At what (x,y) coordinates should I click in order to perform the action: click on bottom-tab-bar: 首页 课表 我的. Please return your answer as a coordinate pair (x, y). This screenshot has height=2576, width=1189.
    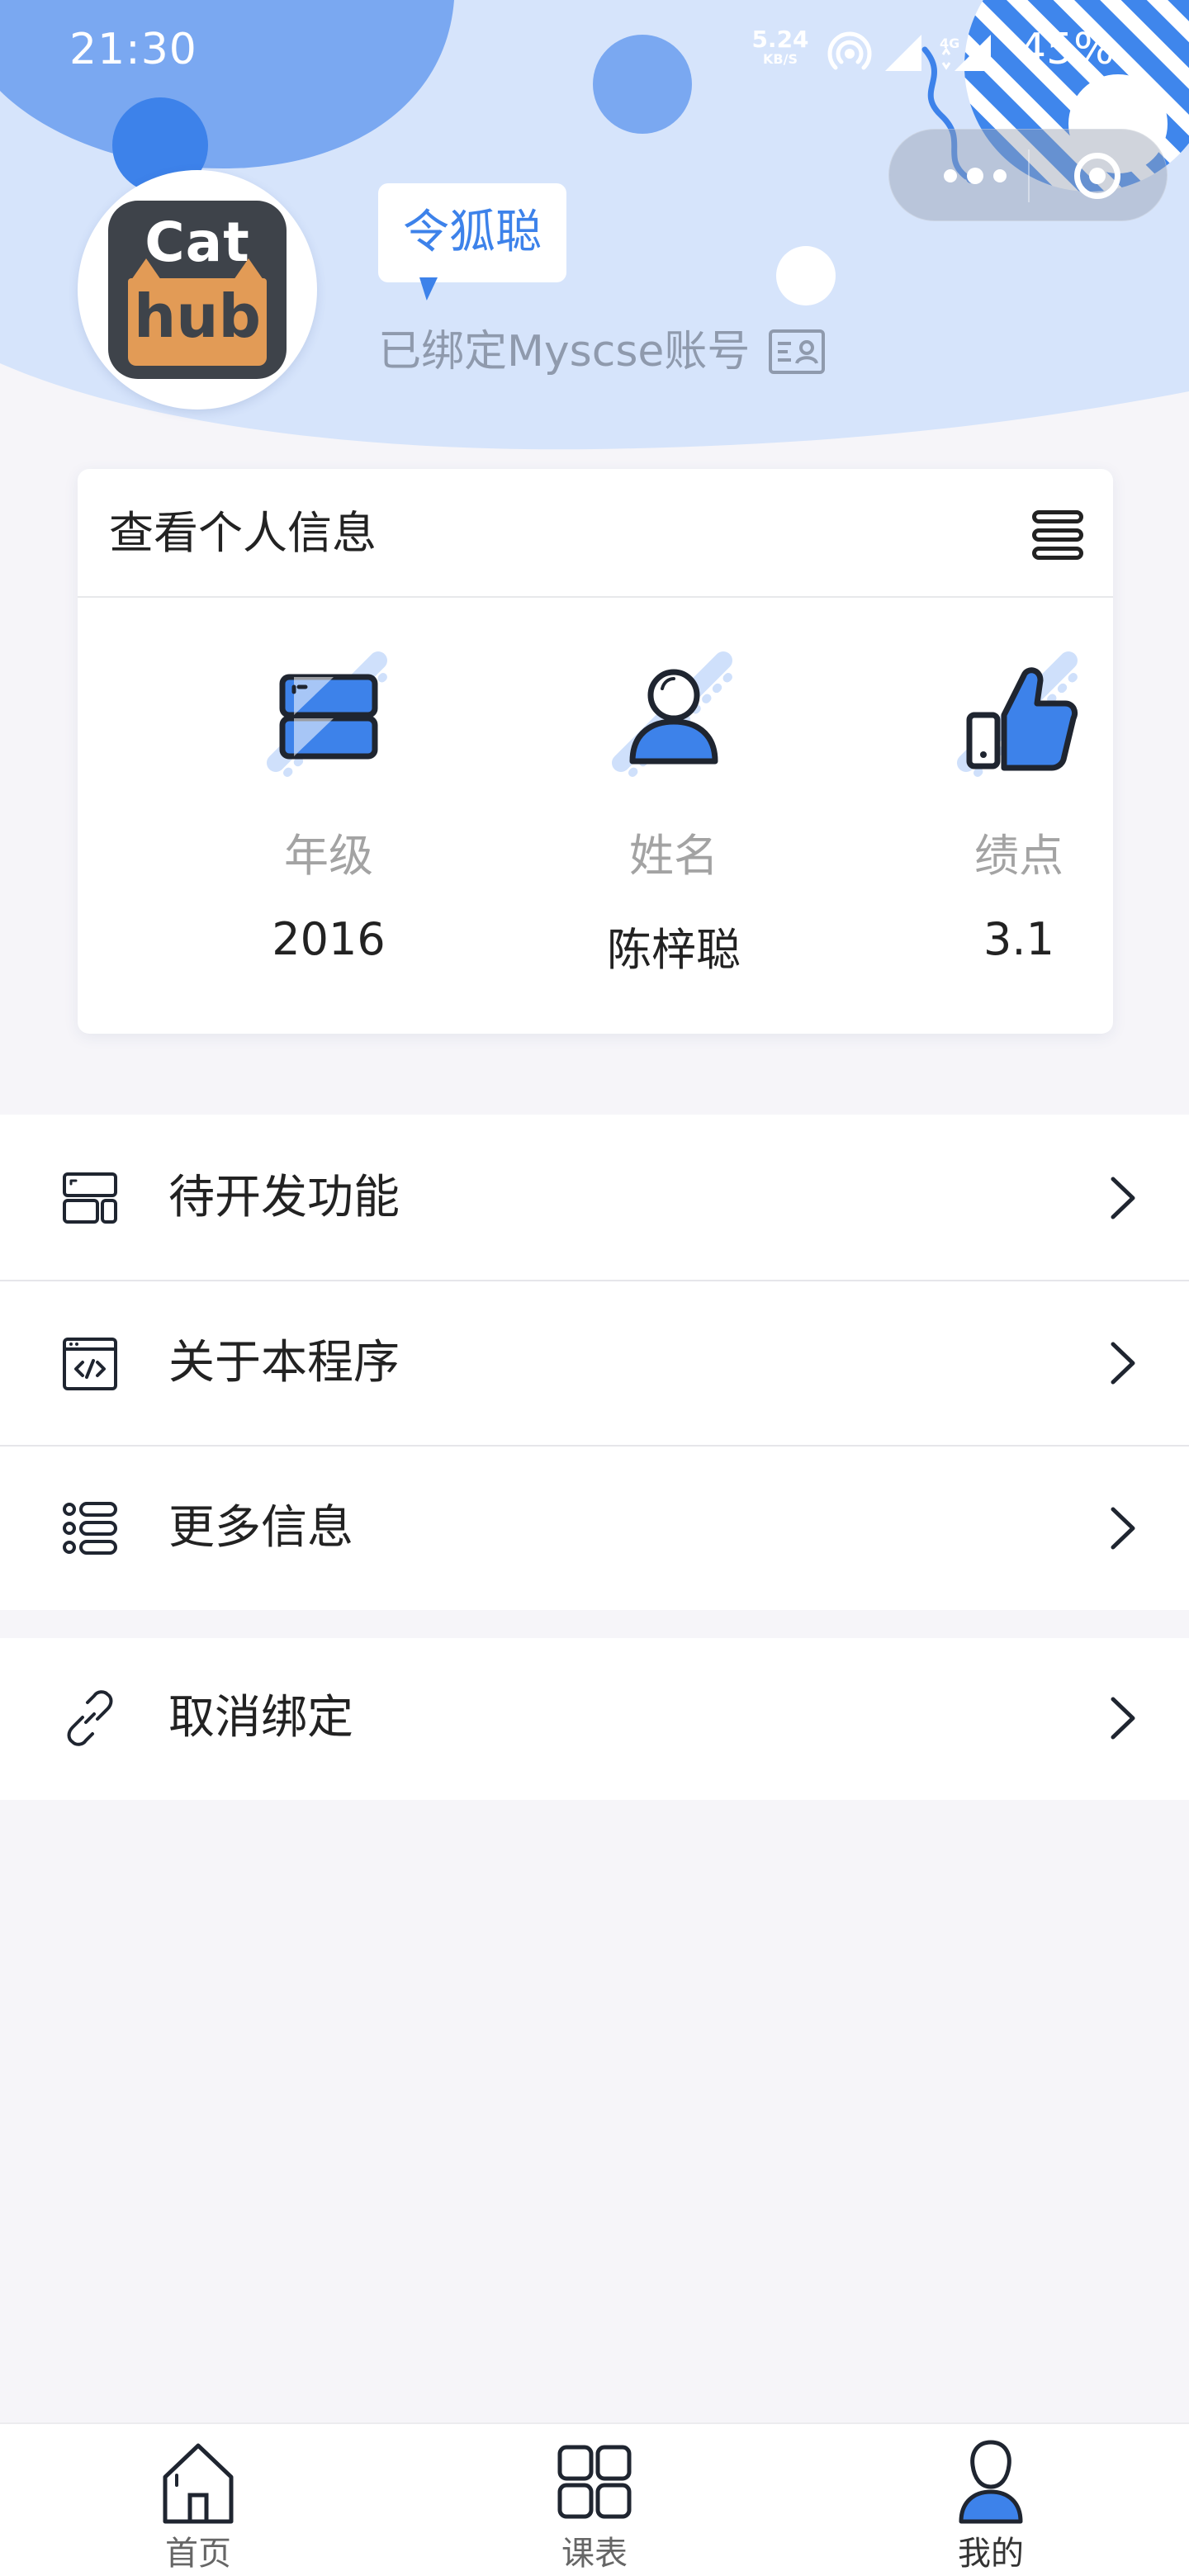
    Looking at the image, I should click on (594, 2499).